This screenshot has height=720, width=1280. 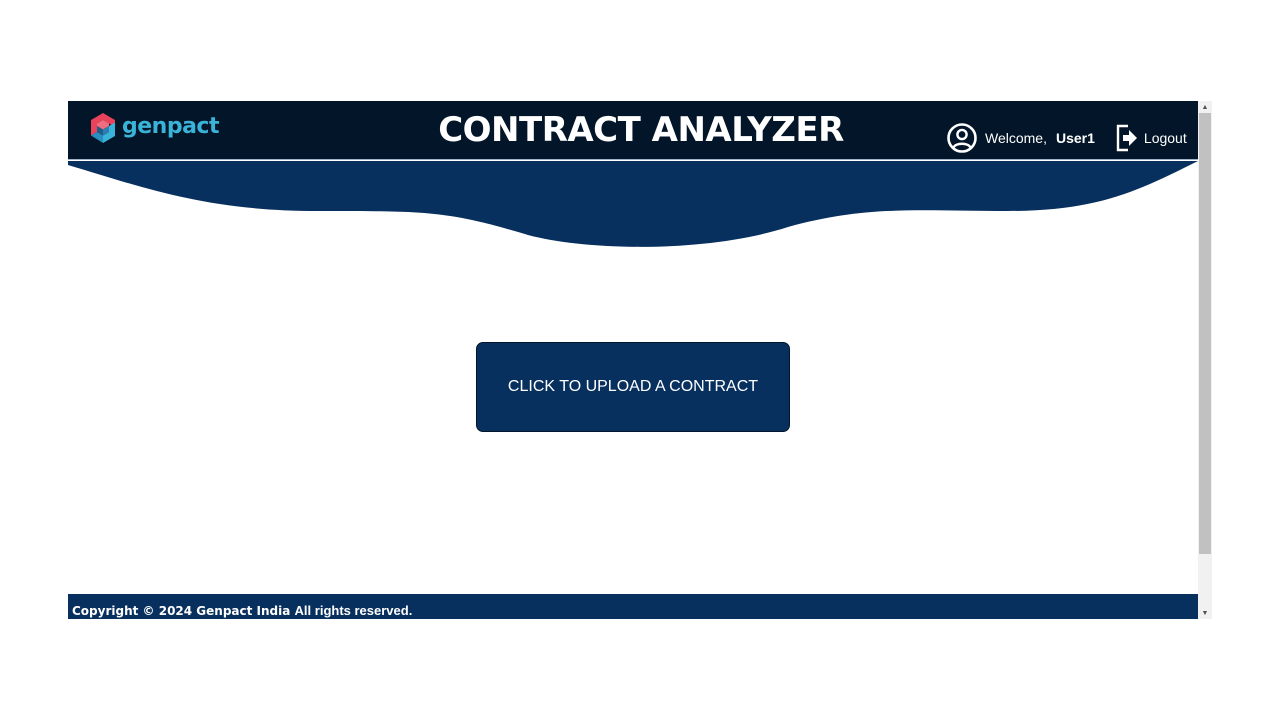 I want to click on welcome-label: Welcome,, so click(x=1016, y=138).